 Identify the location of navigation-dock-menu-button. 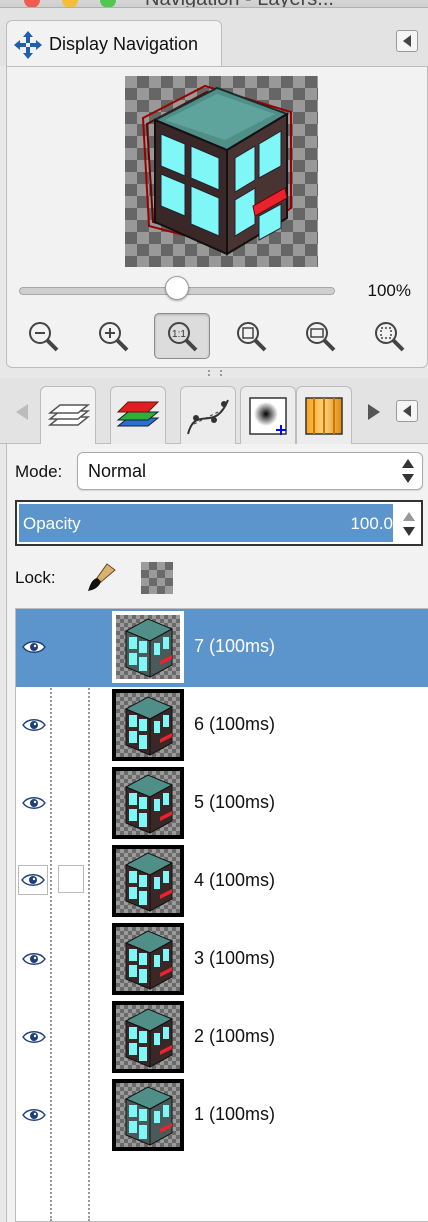
(407, 41).